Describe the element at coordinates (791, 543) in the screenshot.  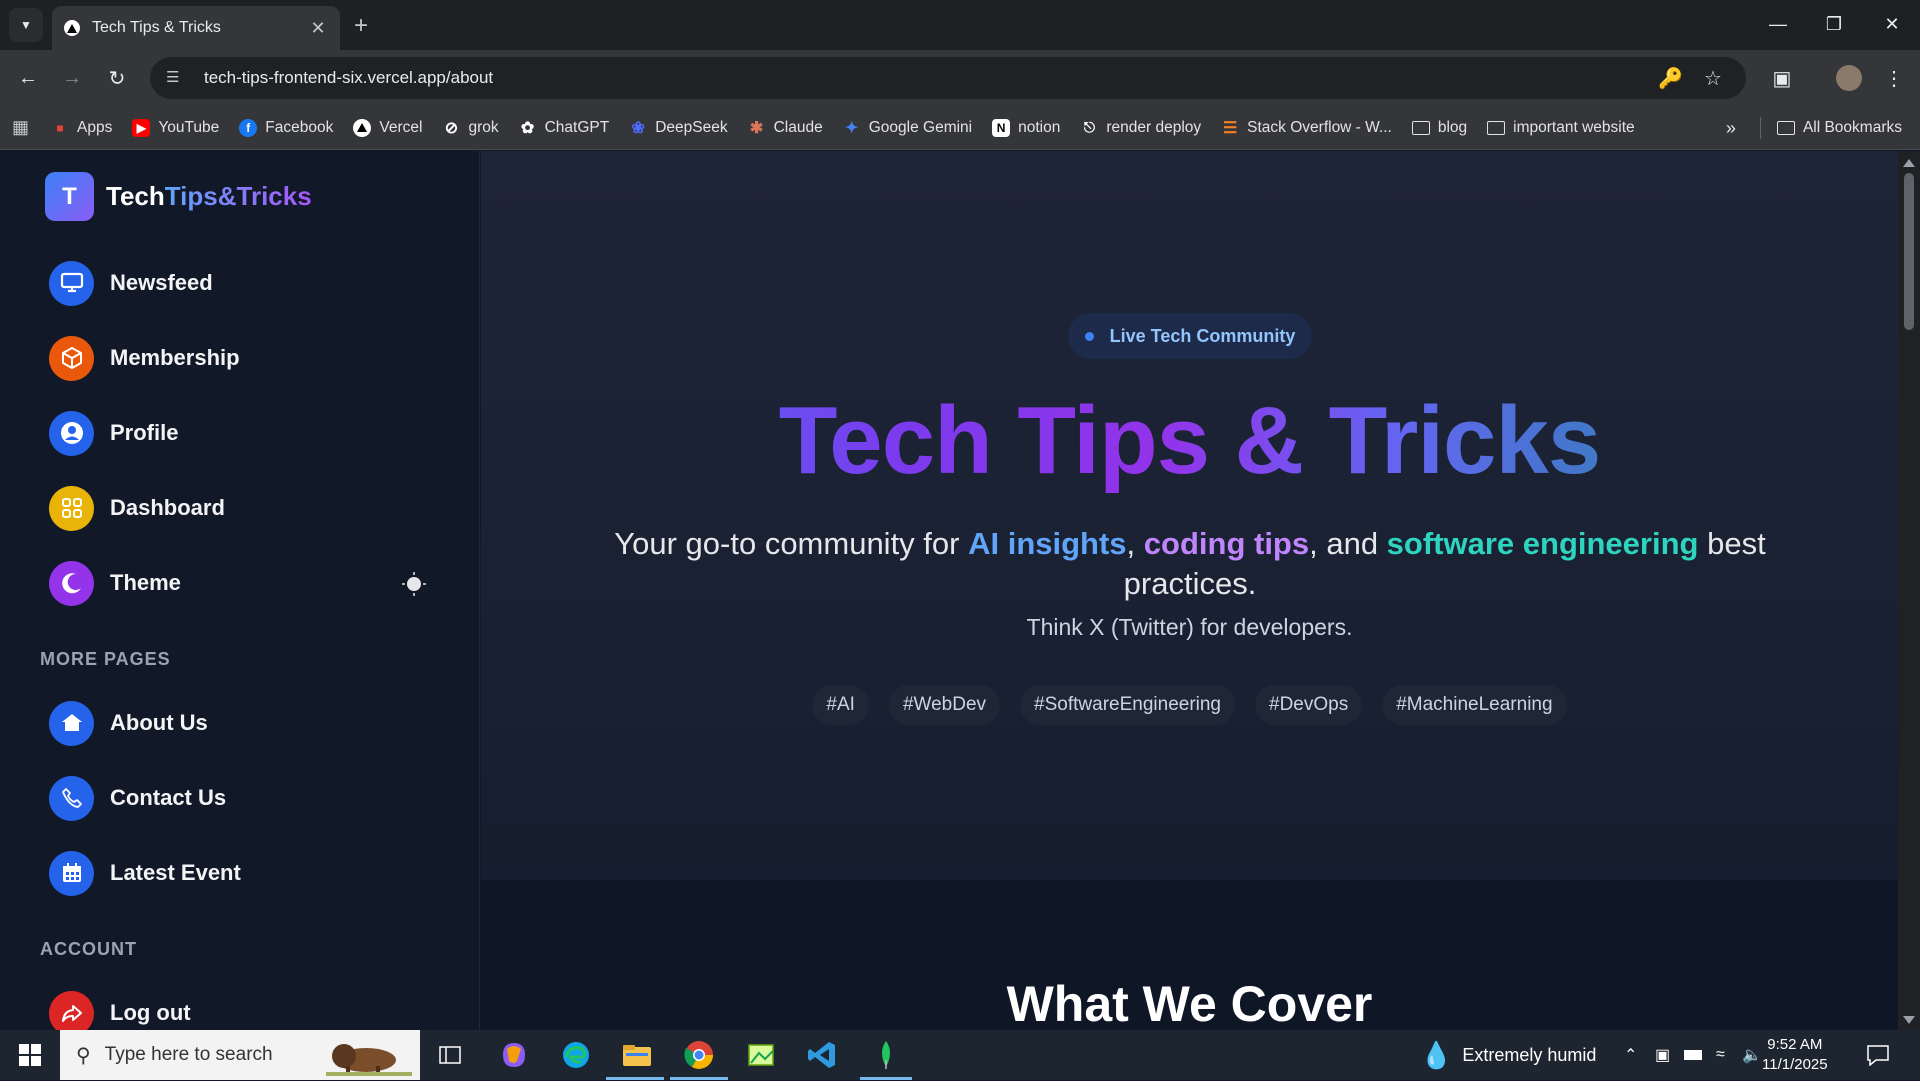
I see `subtitle-text: Your go-to community for` at that location.